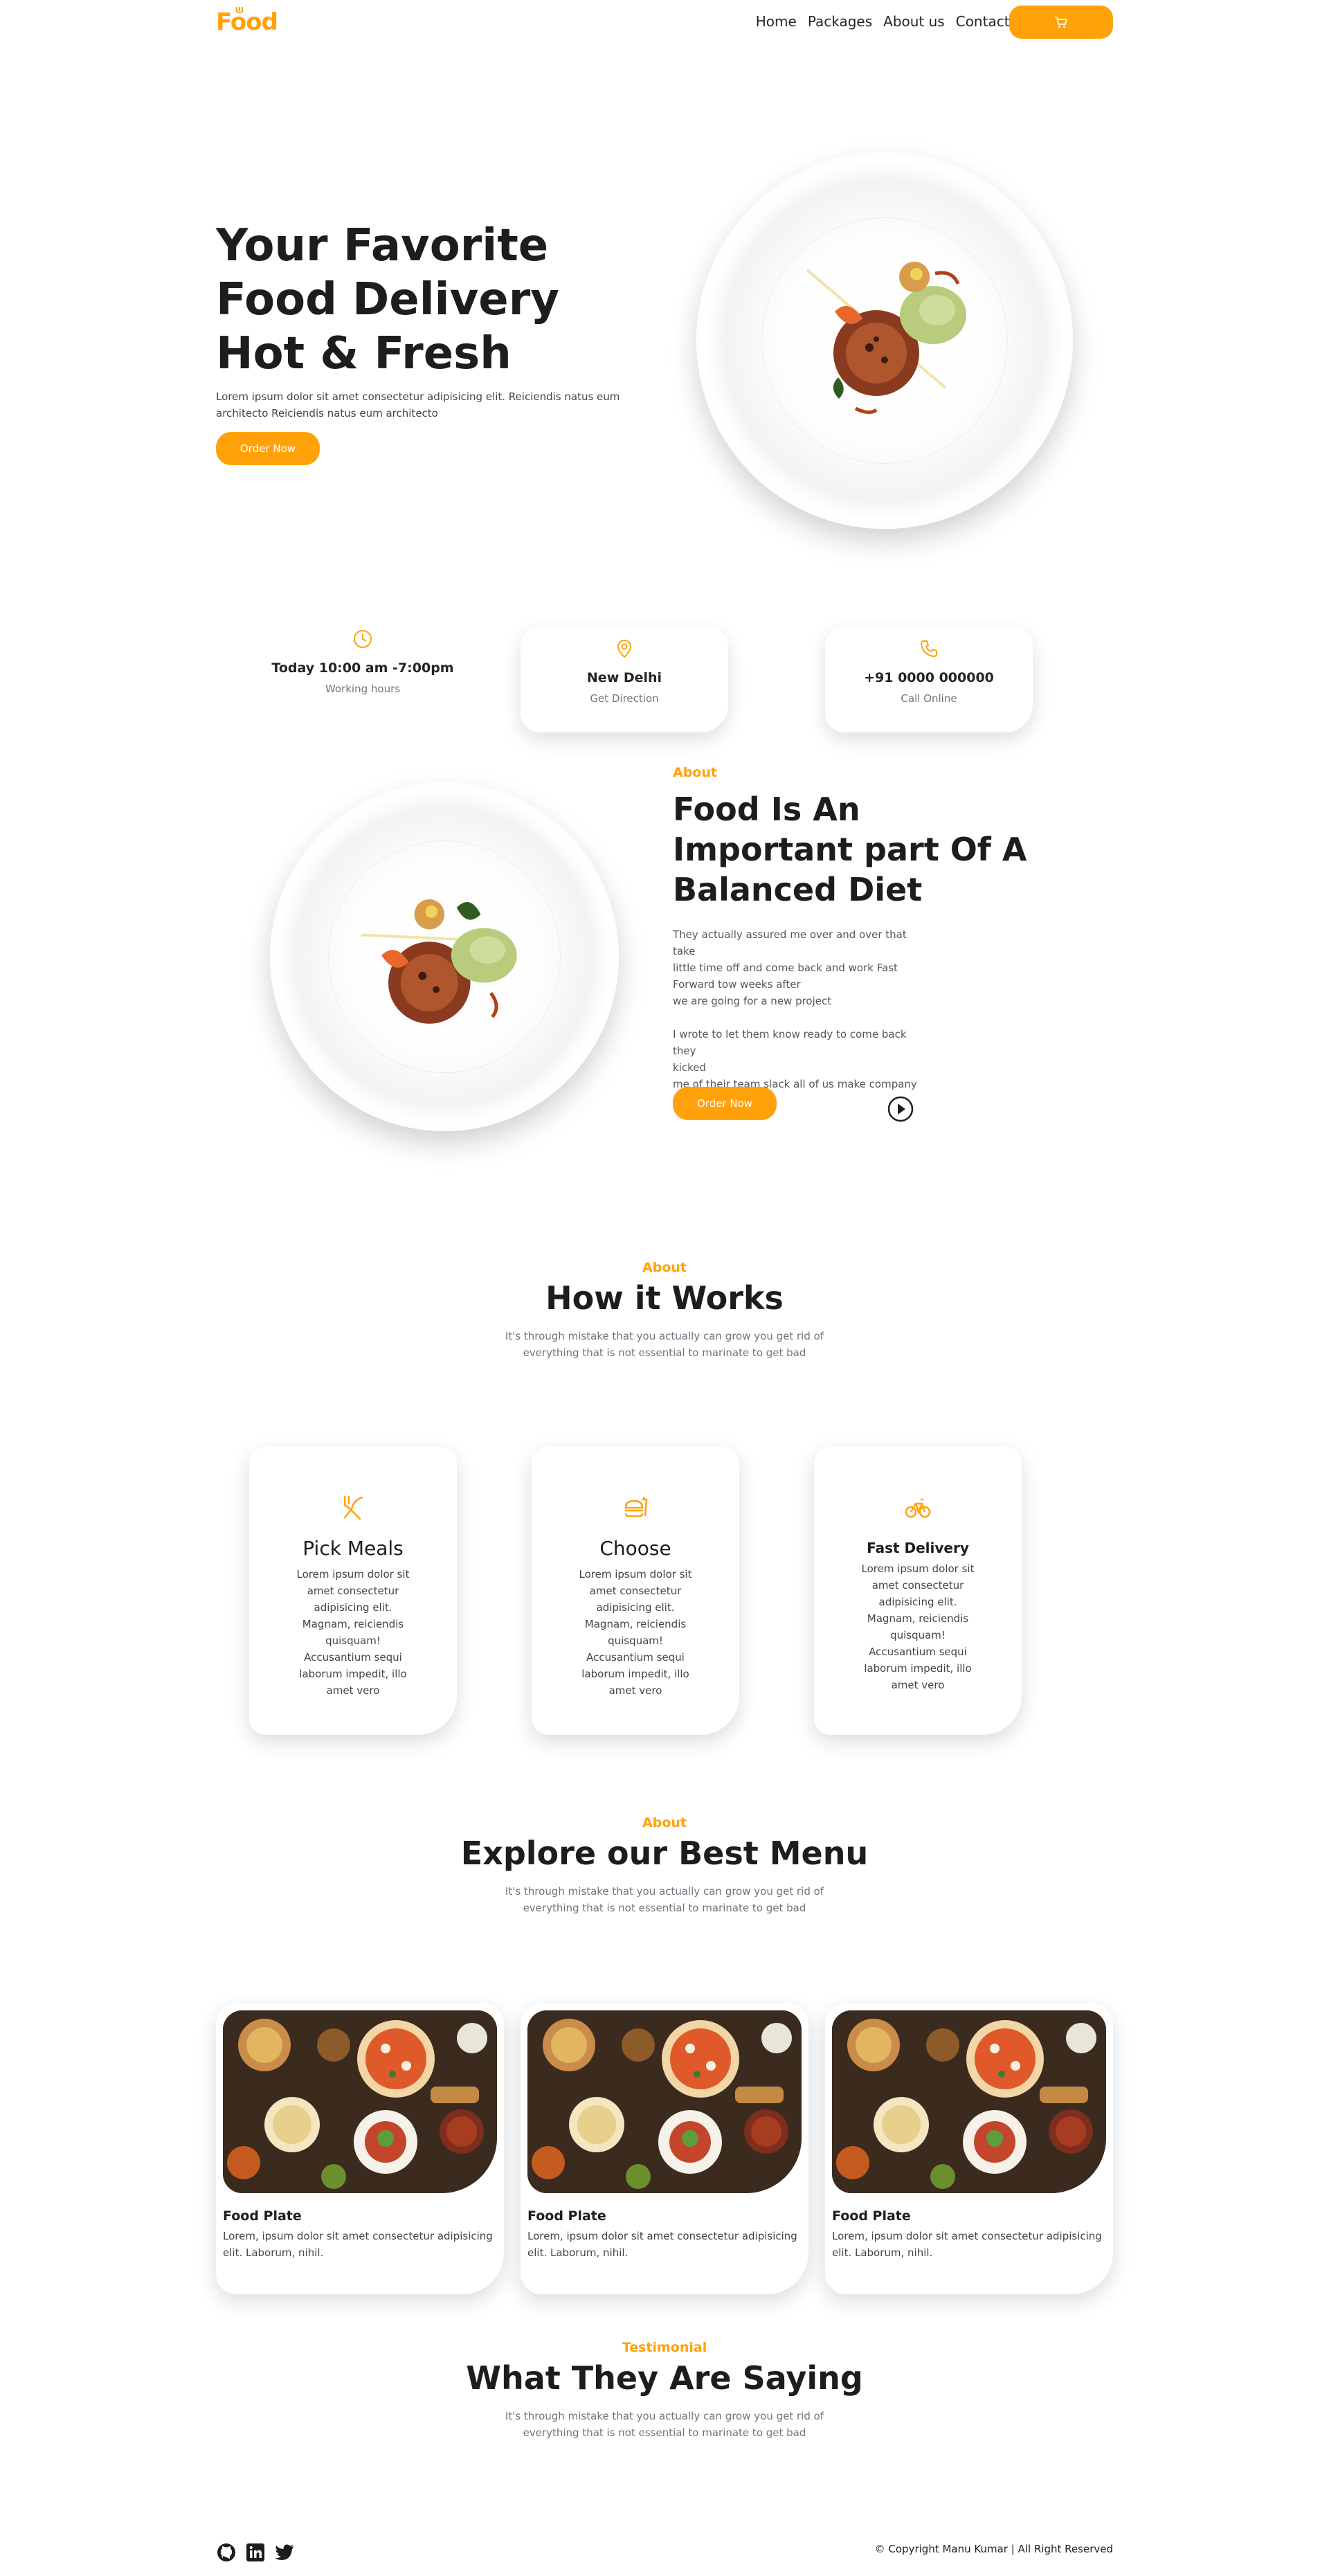 This screenshot has width=1329, height=2576. Describe the element at coordinates (664, 1853) in the screenshot. I see `menu-title: Explore our Best Menu` at that location.